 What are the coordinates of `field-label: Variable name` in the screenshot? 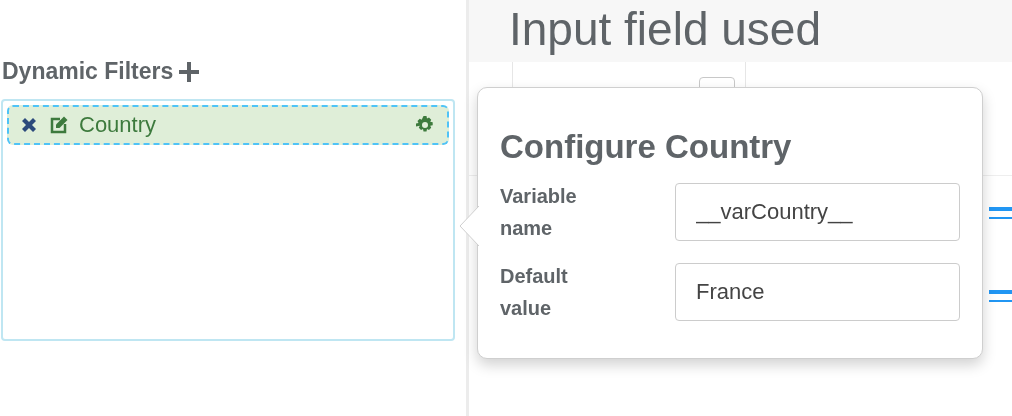 It's located at (539, 212).